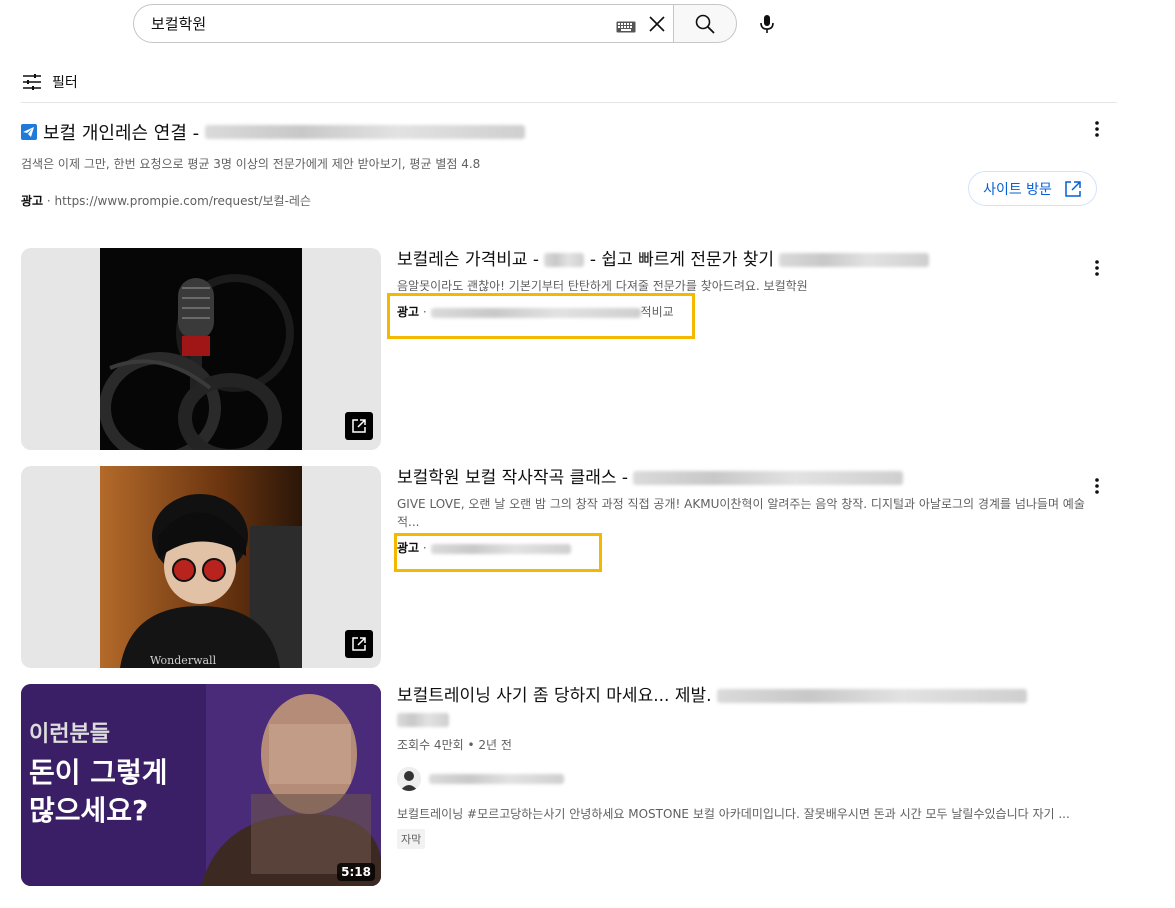 This screenshot has width=1175, height=908. I want to click on thumbnail: Wonderwall, so click(201, 567).